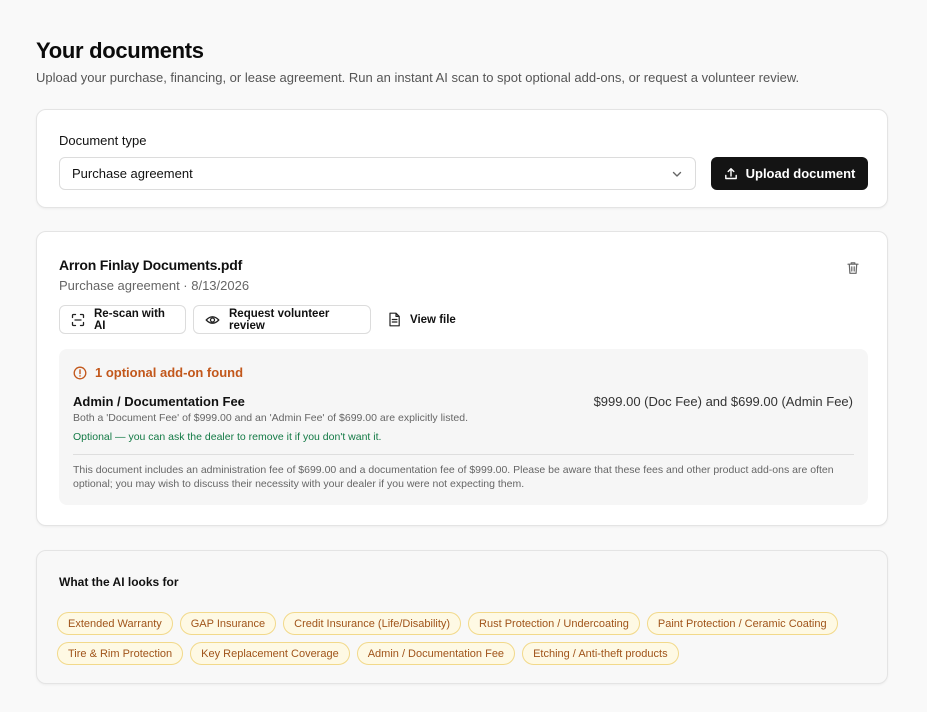 The image size is (927, 712). Describe the element at coordinates (394, 319) in the screenshot. I see `file-icon` at that location.